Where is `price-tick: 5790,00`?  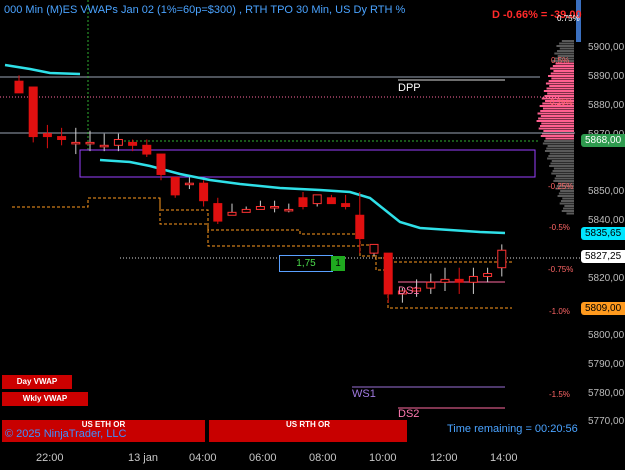 price-tick: 5790,00 is located at coordinates (606, 364).